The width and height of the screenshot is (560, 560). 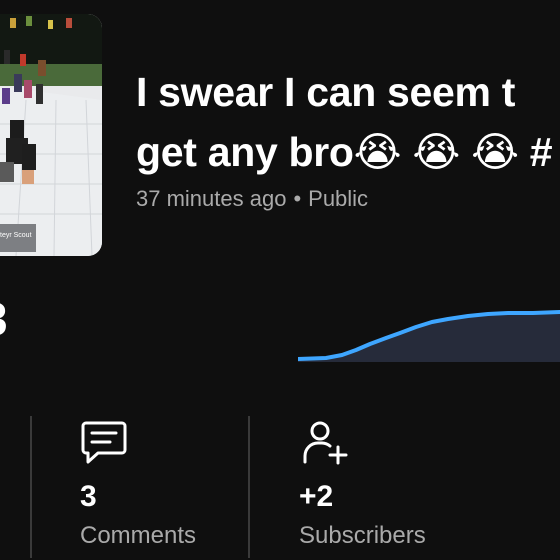 What do you see at coordinates (316, 496) in the screenshot?
I see `subscribers-count: +2` at bounding box center [316, 496].